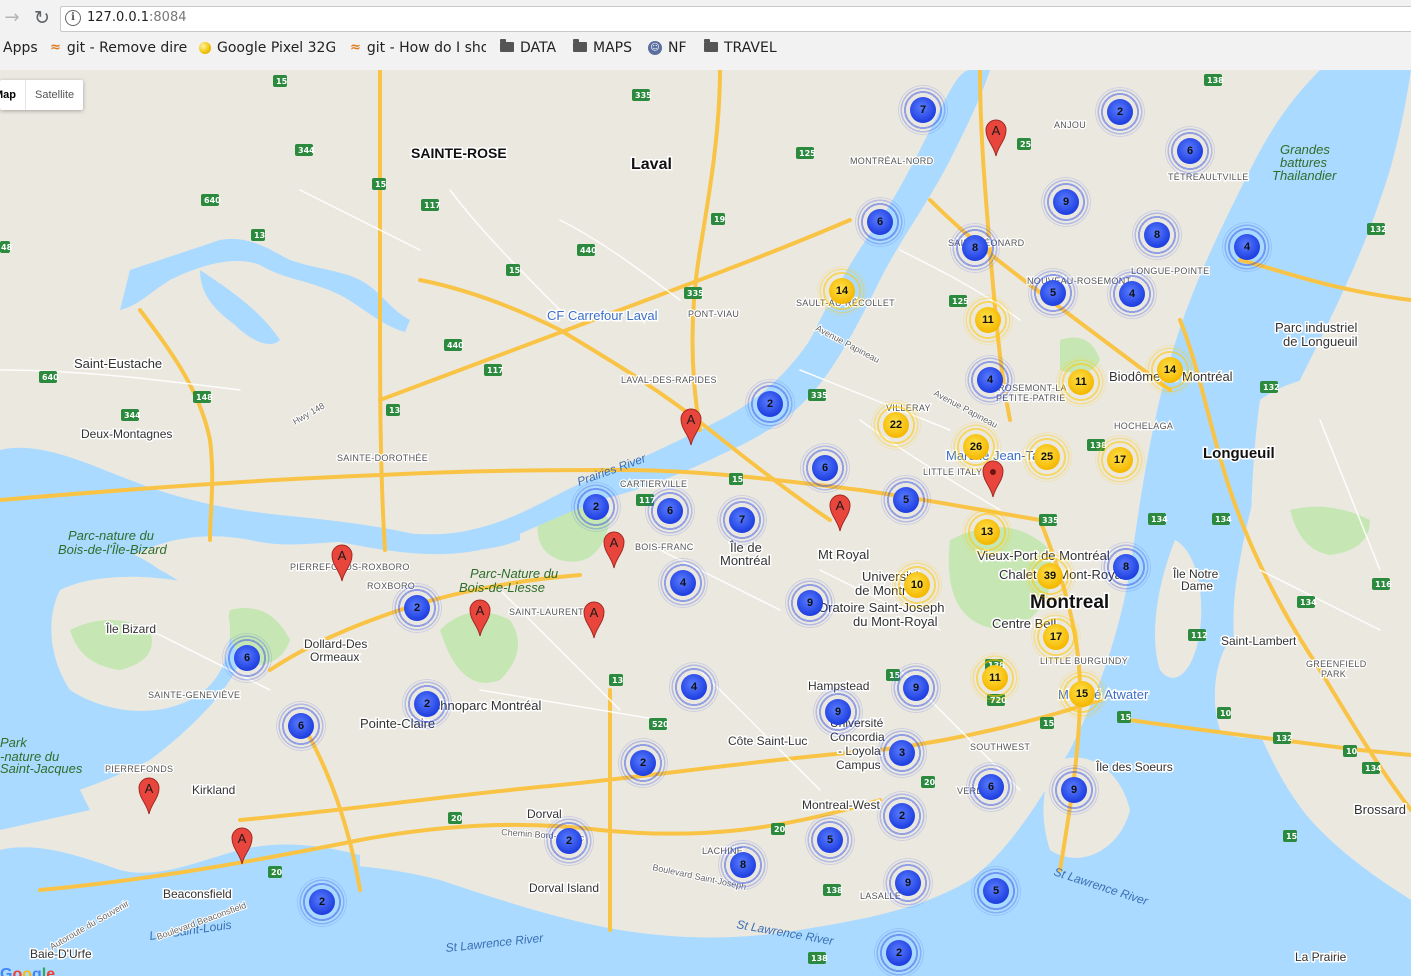  Describe the element at coordinates (819, 395) in the screenshot. I see `svg-text: 335` at that location.